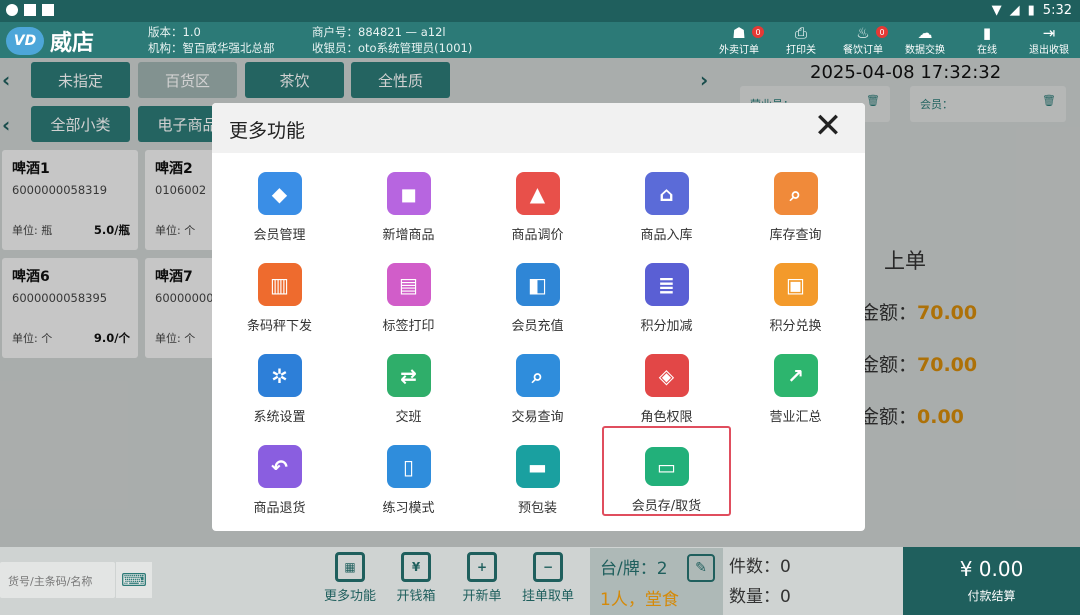  I want to click on transaction-search-icon: ⌕, so click(537, 375).